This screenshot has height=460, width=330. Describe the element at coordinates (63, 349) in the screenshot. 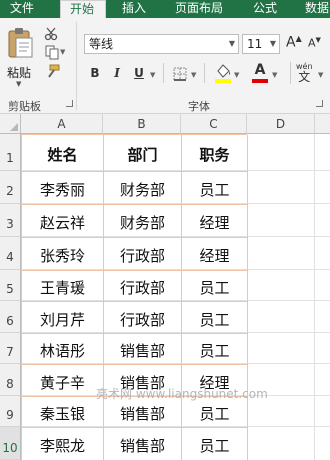

I see `cell-a7: 林语彤` at that location.